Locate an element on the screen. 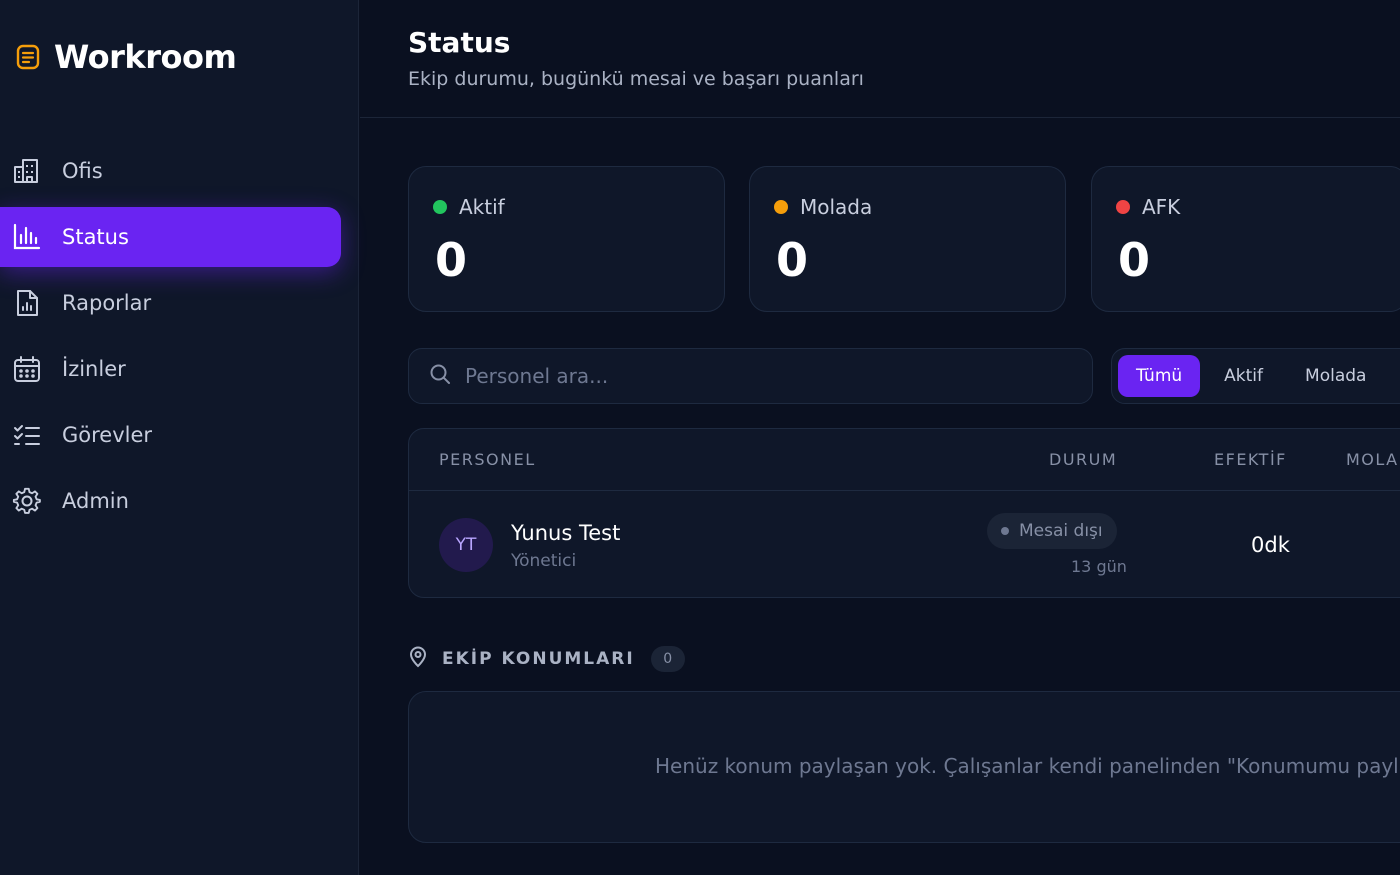 This screenshot has height=875, width=1400. page-title: Status is located at coordinates (459, 42).